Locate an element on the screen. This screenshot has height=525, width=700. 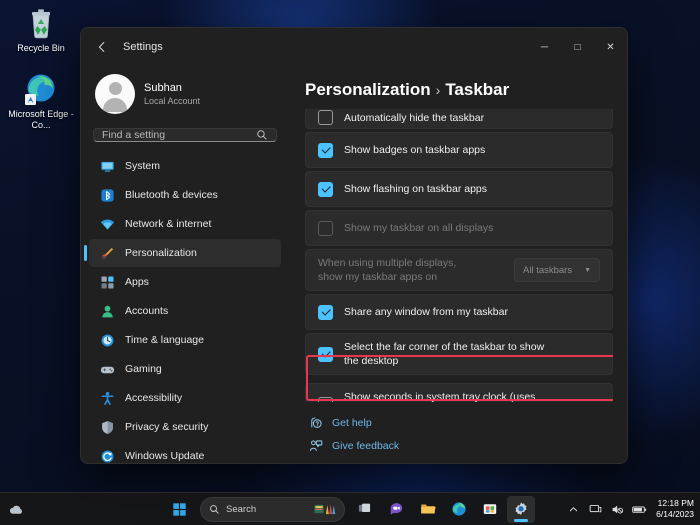
start-button is located at coordinates (179, 509).